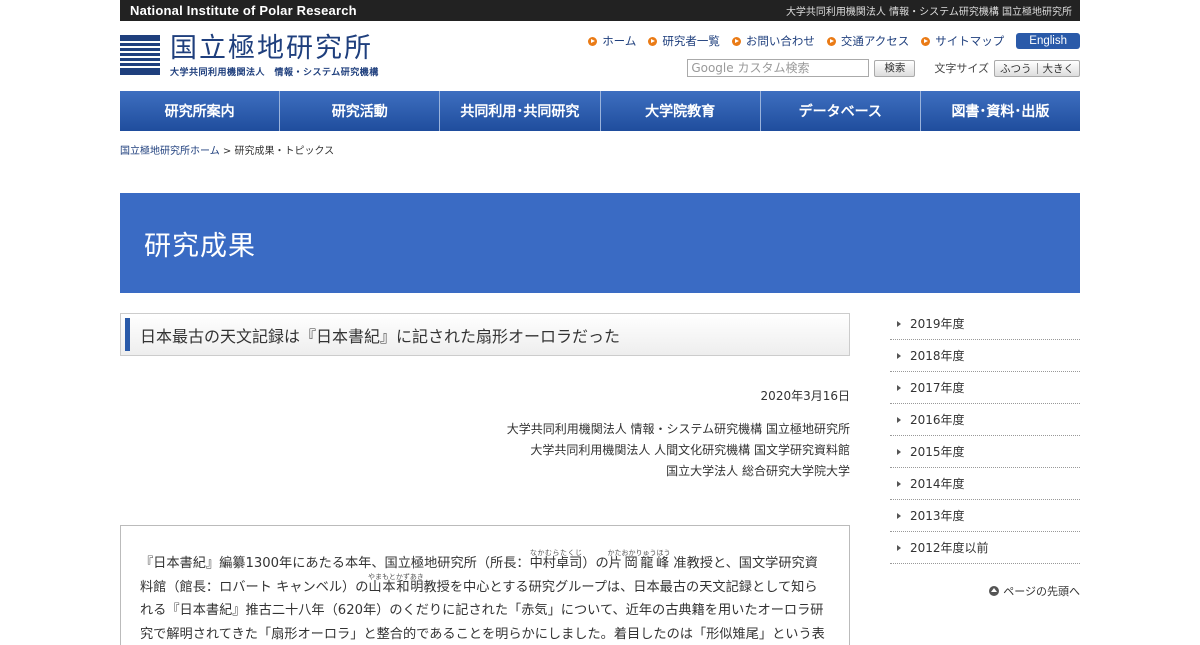 Image resolution: width=1200 pixels, height=645 pixels. What do you see at coordinates (600, 243) in the screenshot?
I see `page-title: 研究成果` at bounding box center [600, 243].